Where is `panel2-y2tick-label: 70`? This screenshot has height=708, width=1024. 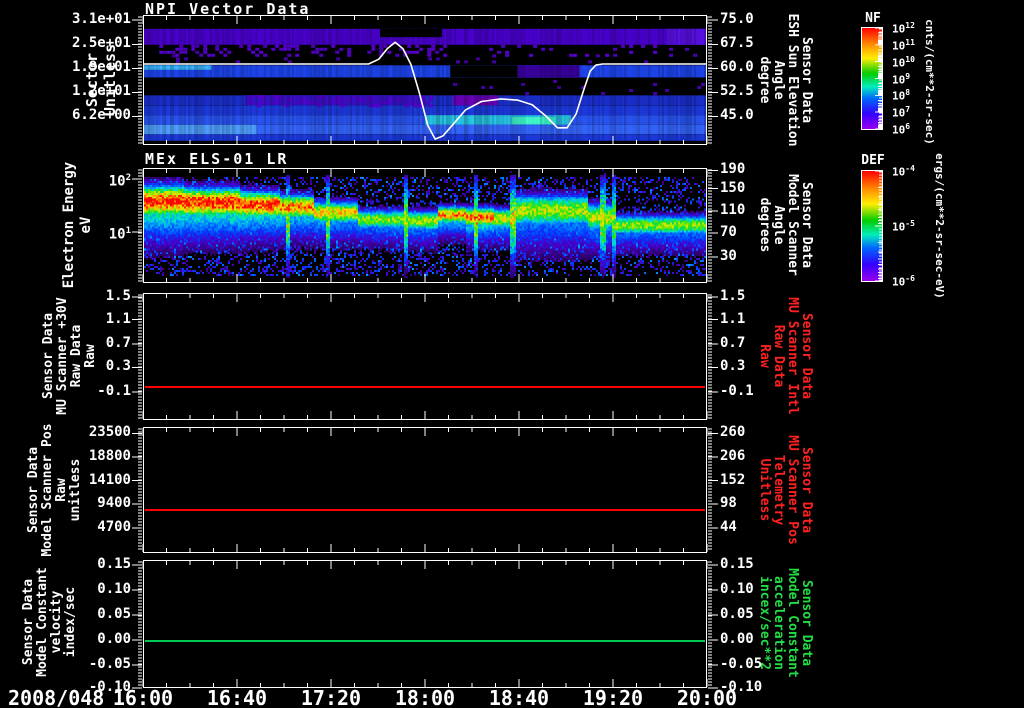
panel2-y2tick-label: 70 is located at coordinates (728, 231).